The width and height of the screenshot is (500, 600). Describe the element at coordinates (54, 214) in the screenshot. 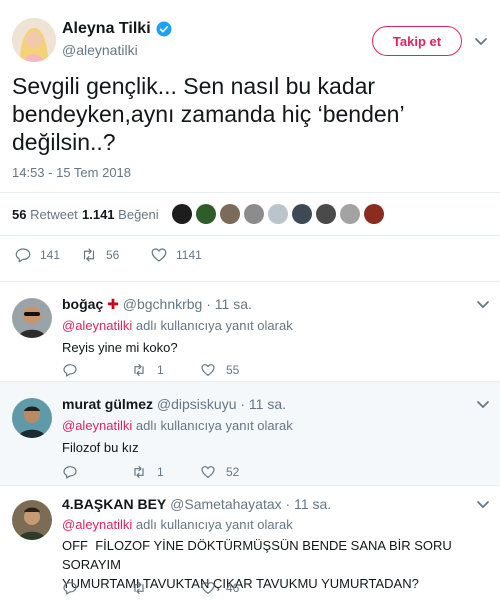

I see `retweet-label: Retweet` at that location.